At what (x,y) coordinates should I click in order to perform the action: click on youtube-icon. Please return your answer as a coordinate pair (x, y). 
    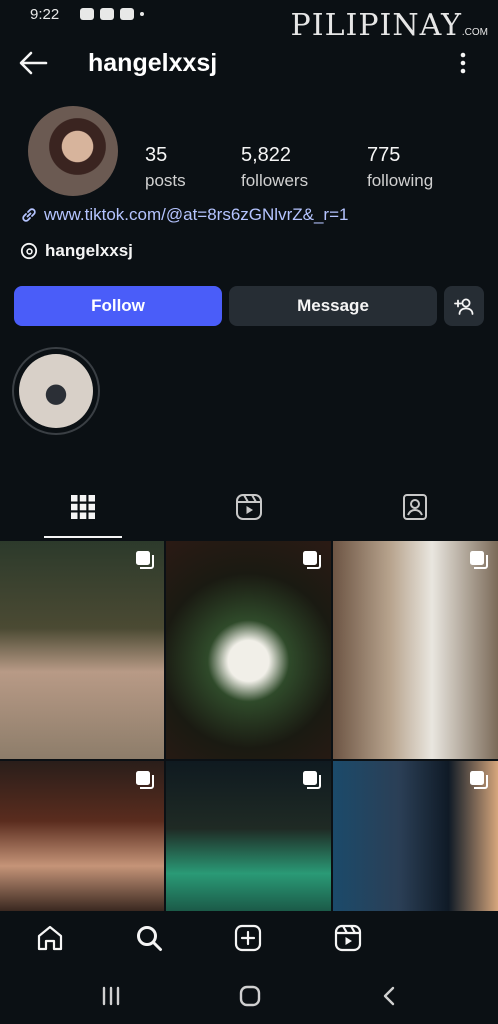
    Looking at the image, I should click on (127, 14).